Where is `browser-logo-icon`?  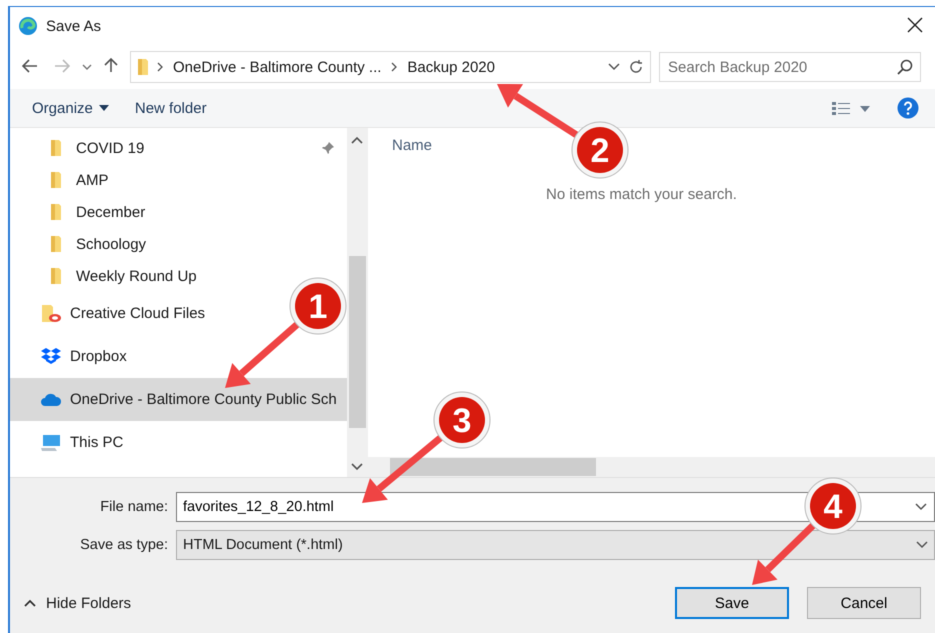 browser-logo-icon is located at coordinates (28, 26).